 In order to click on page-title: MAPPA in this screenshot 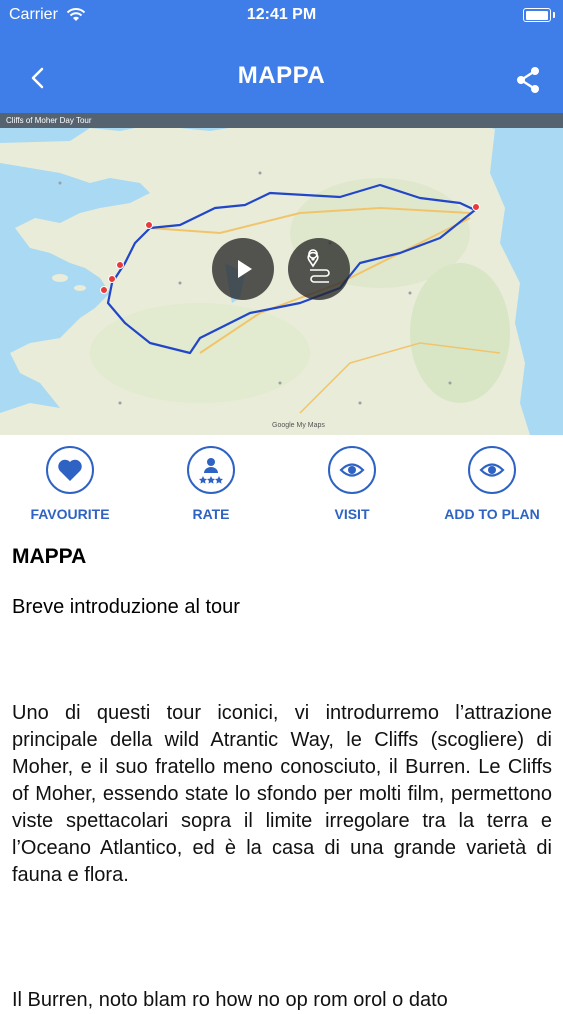, I will do `click(281, 75)`.